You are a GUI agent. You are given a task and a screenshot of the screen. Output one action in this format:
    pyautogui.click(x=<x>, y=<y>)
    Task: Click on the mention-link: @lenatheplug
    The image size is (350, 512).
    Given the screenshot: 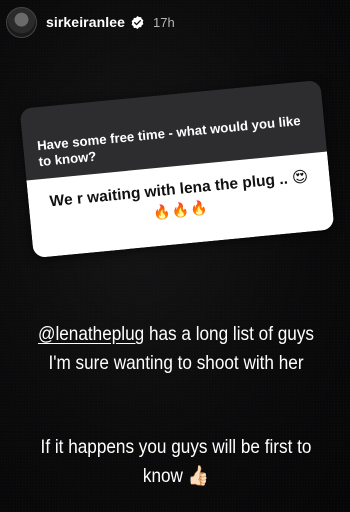 What is the action you would take?
    pyautogui.click(x=91, y=334)
    